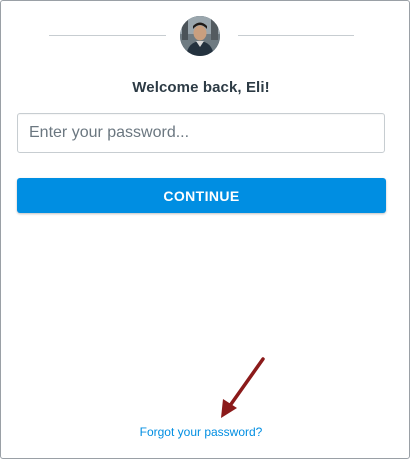  I want to click on password-input, so click(201, 133).